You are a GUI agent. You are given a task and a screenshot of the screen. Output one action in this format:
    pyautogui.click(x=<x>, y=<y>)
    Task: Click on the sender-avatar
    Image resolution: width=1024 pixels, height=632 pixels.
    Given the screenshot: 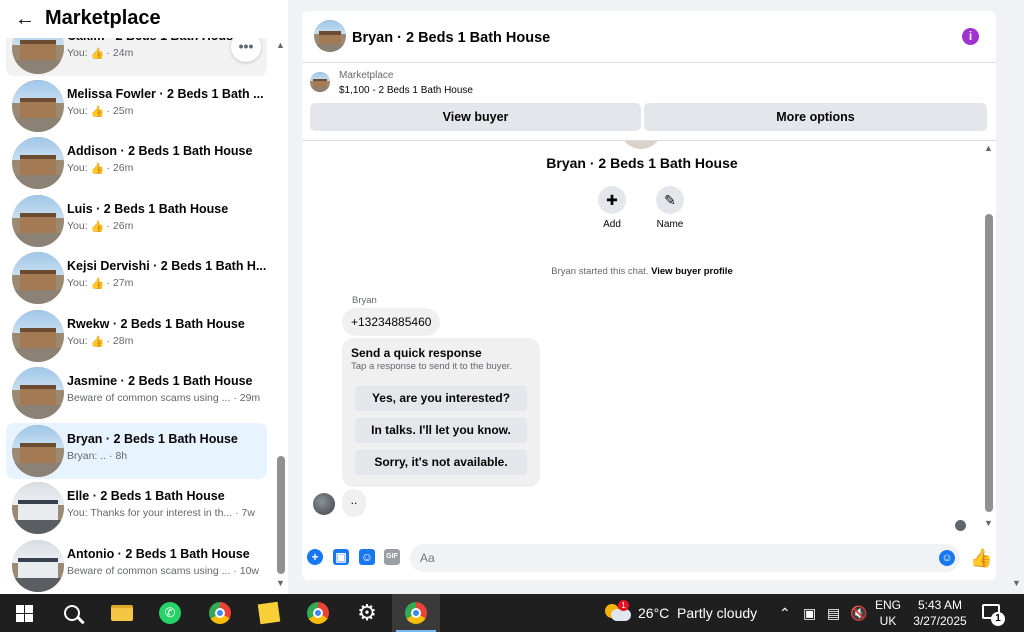 What is the action you would take?
    pyautogui.click(x=324, y=504)
    